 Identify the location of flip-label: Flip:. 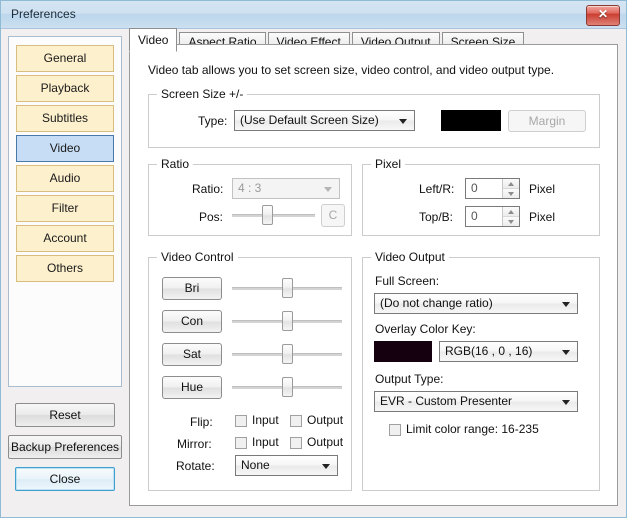
(201, 422).